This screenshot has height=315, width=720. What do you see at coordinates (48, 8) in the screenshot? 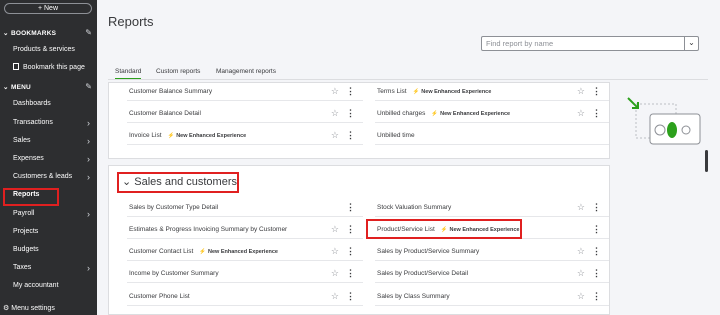
I see `new-button: + New` at bounding box center [48, 8].